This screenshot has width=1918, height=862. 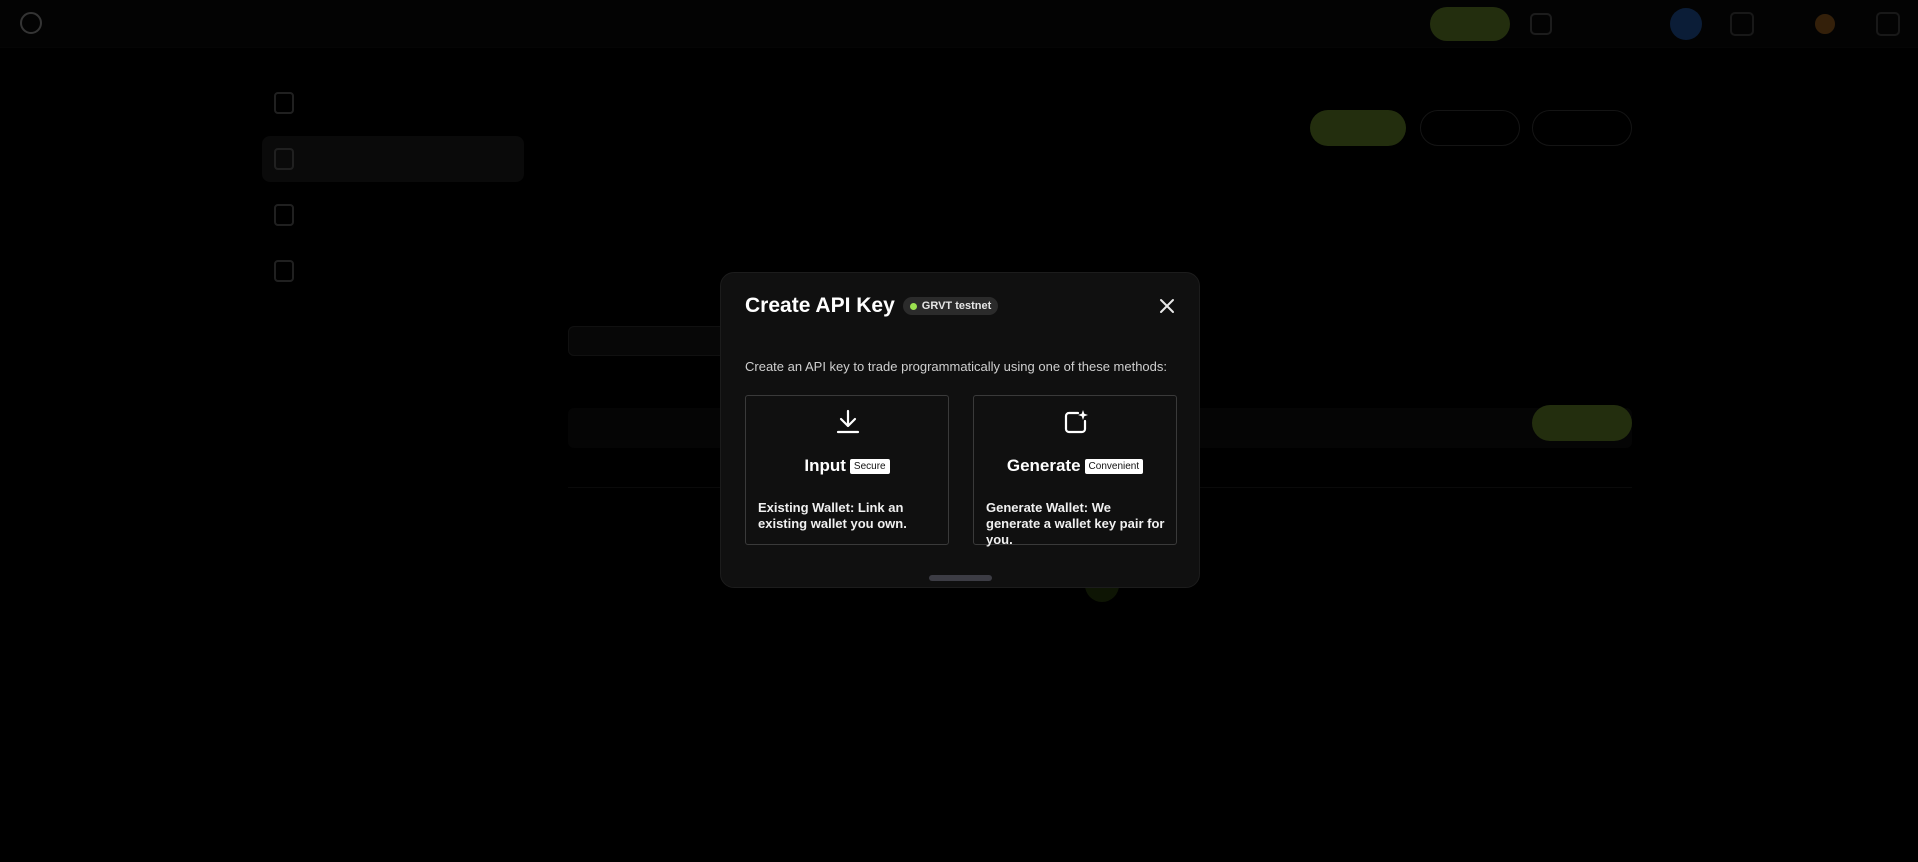 I want to click on close-icon, so click(x=1167, y=306).